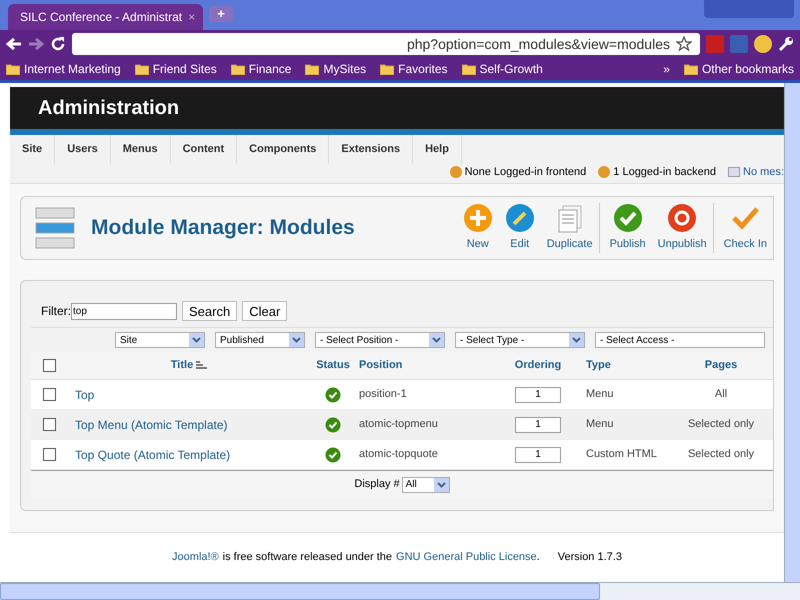  Describe the element at coordinates (223, 228) in the screenshot. I see `page-title: Module Manager: Modules` at that location.